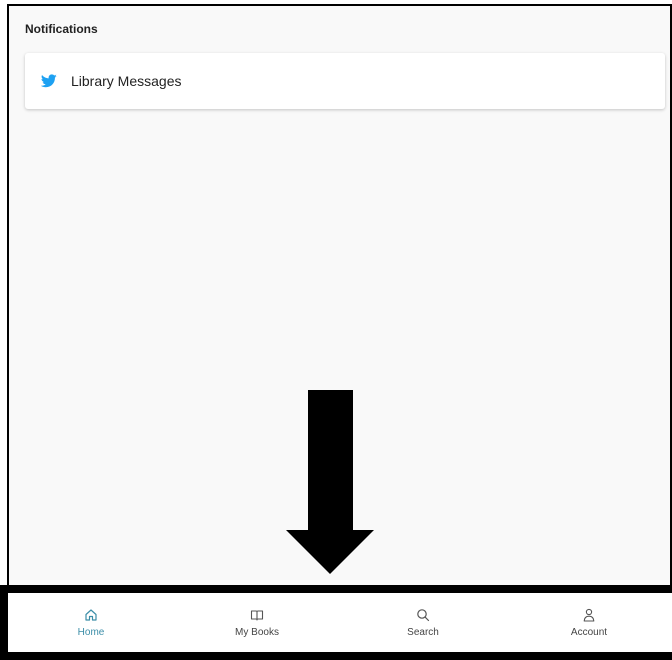 This screenshot has height=660, width=672. I want to click on notifications-heading: Notifications, so click(61, 29).